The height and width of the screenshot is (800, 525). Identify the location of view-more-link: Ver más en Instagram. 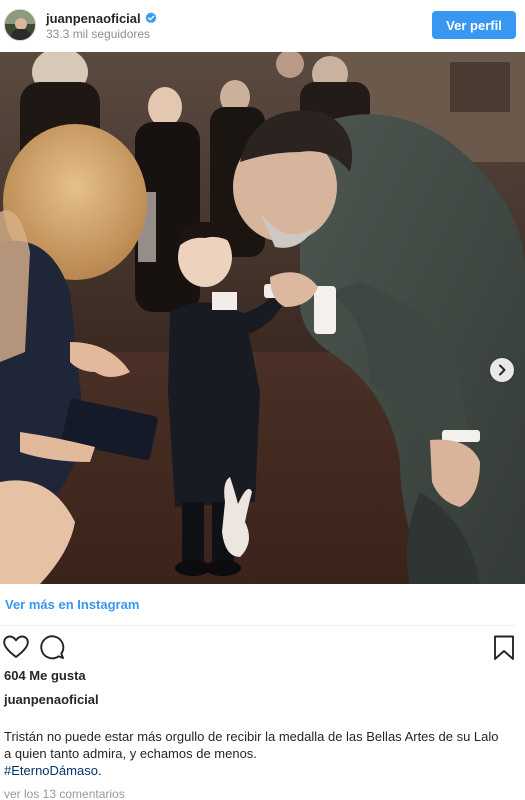
(72, 604).